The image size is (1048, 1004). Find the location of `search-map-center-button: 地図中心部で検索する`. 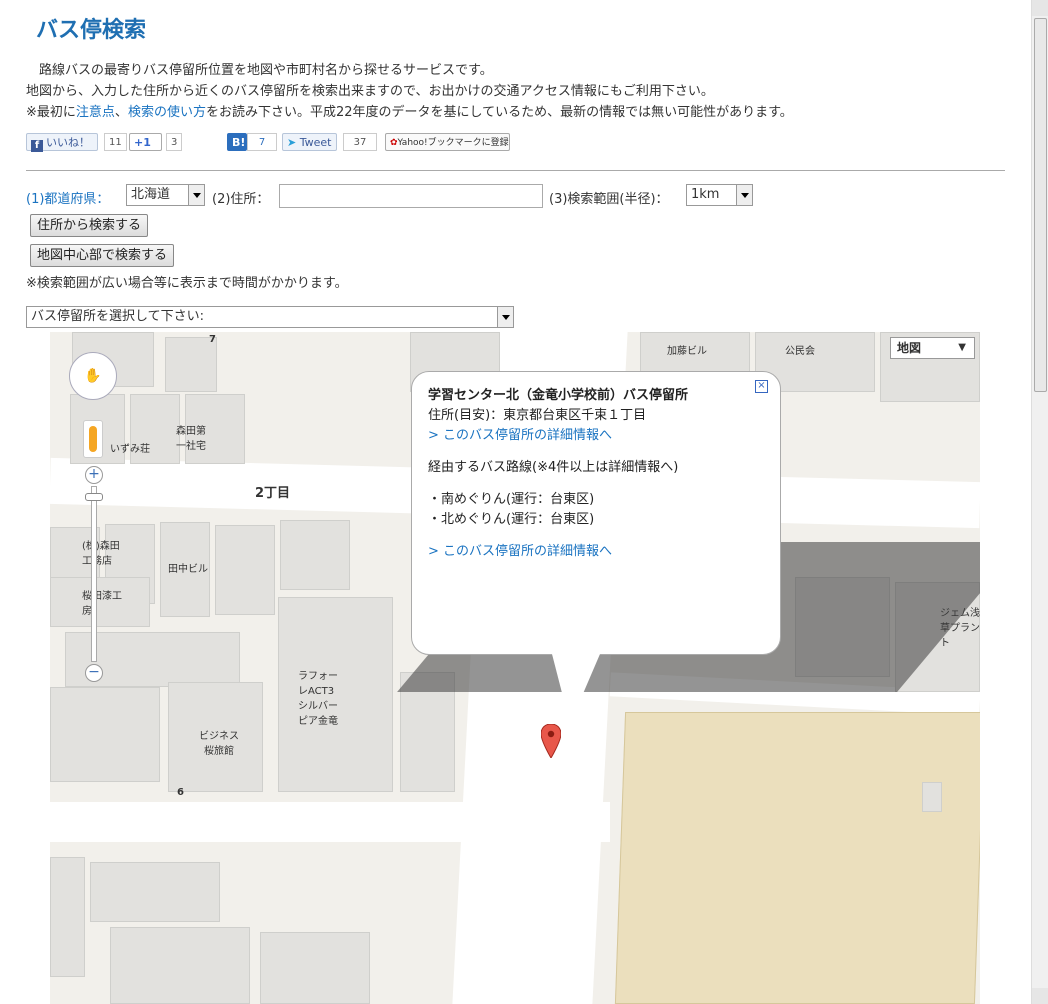

search-map-center-button: 地図中心部で検索する is located at coordinates (102, 255).